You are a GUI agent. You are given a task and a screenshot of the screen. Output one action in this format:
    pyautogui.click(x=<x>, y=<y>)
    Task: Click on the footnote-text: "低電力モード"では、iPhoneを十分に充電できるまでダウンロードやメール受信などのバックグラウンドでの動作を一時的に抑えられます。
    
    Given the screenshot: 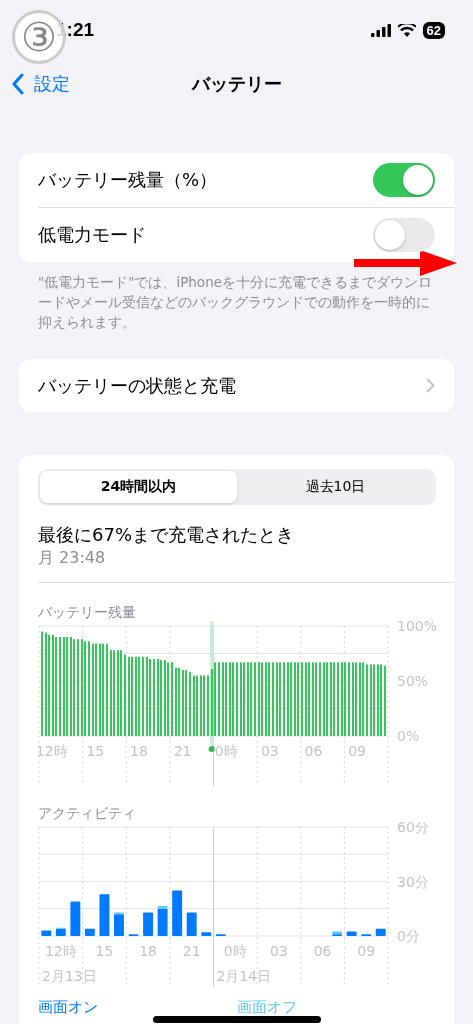 What is the action you would take?
    pyautogui.click(x=235, y=302)
    